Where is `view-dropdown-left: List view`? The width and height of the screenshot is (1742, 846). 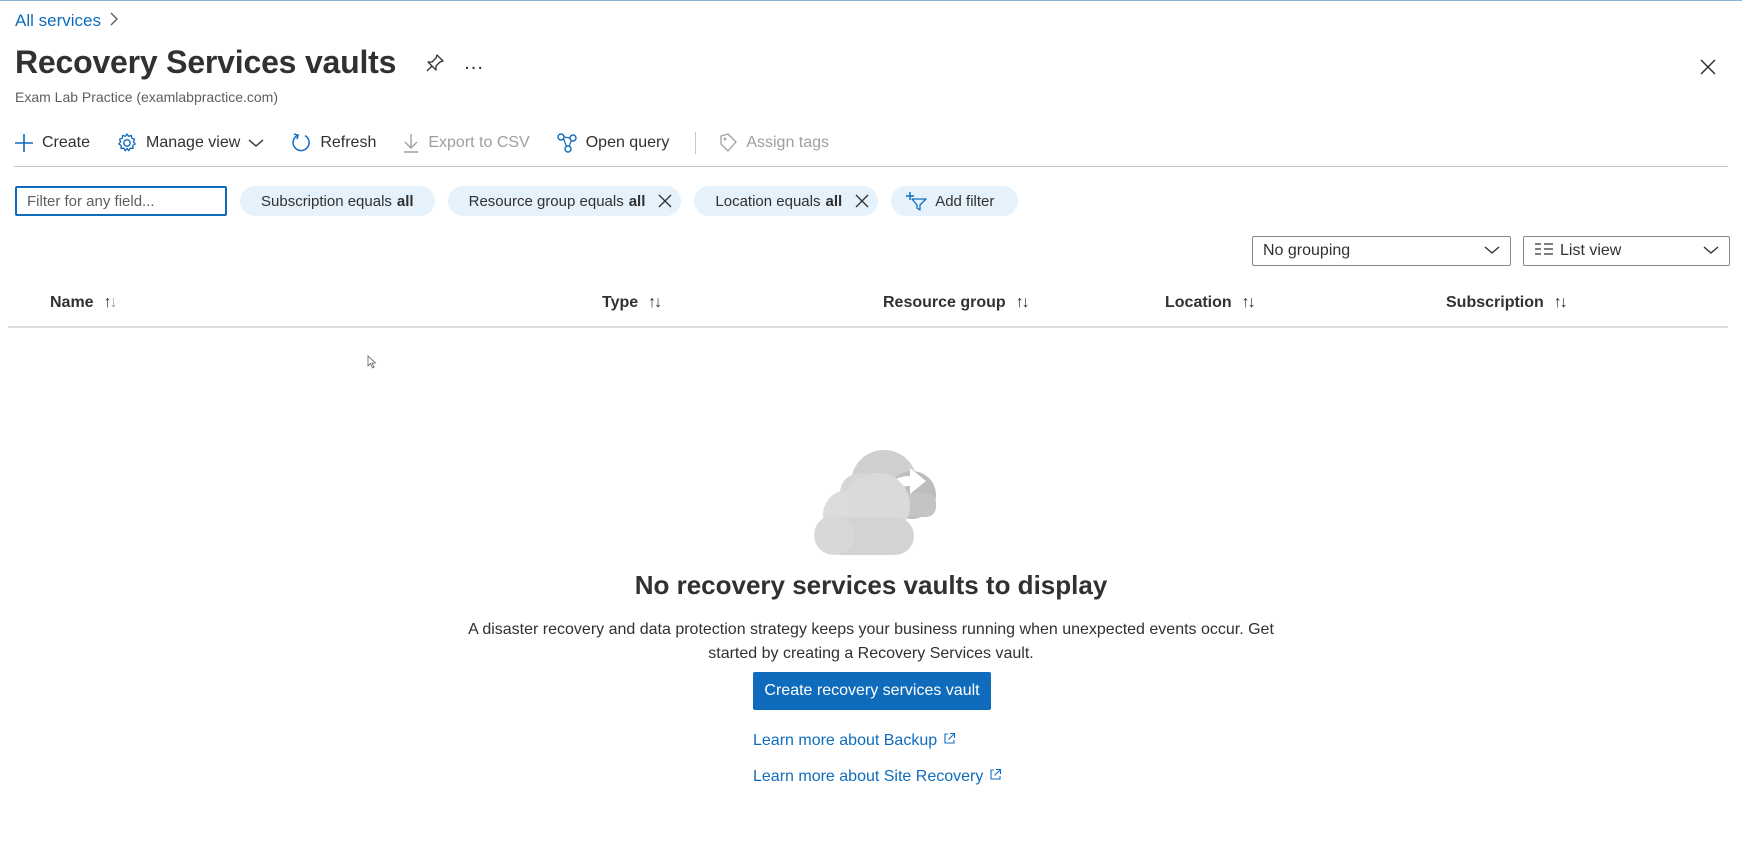
view-dropdown-left: List view is located at coordinates (1577, 251).